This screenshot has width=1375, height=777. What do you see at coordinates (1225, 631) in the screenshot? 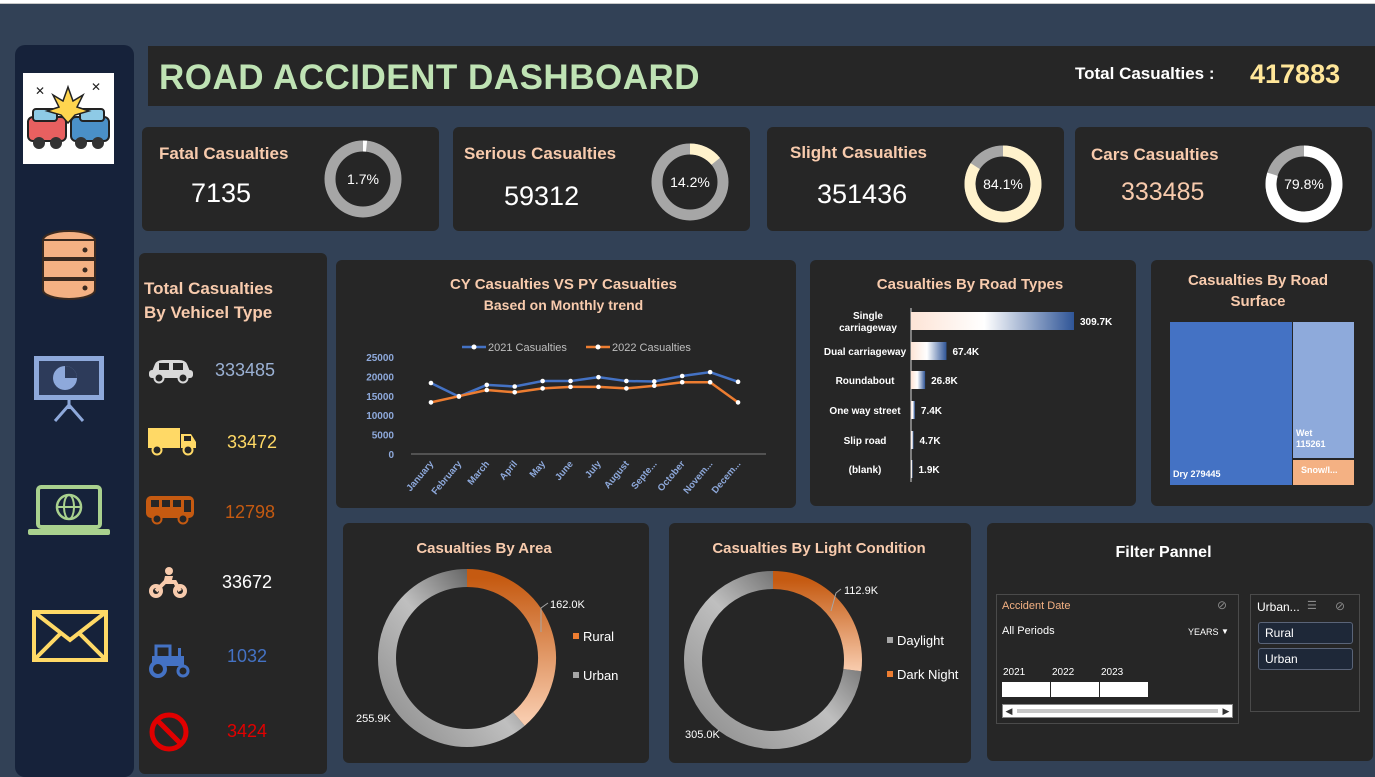
I see `chevron-down-icon: ▼` at bounding box center [1225, 631].